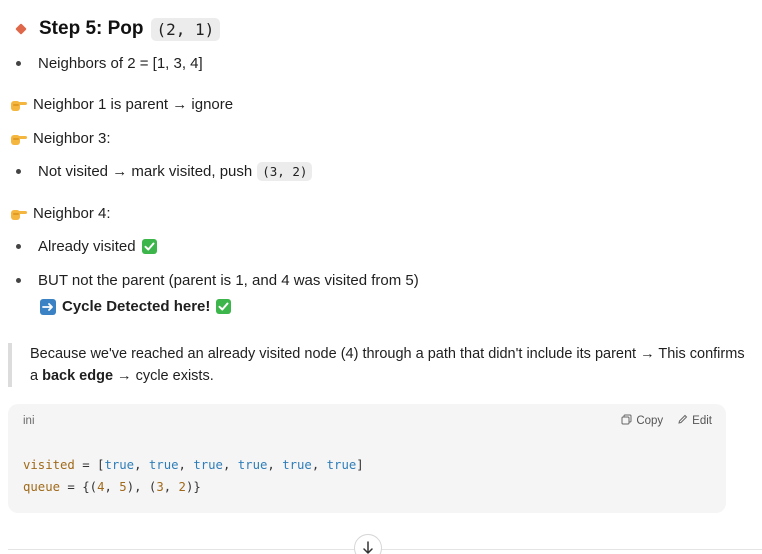  Describe the element at coordinates (72, 138) in the screenshot. I see `neighbor3-label: Neighbor 3:` at that location.